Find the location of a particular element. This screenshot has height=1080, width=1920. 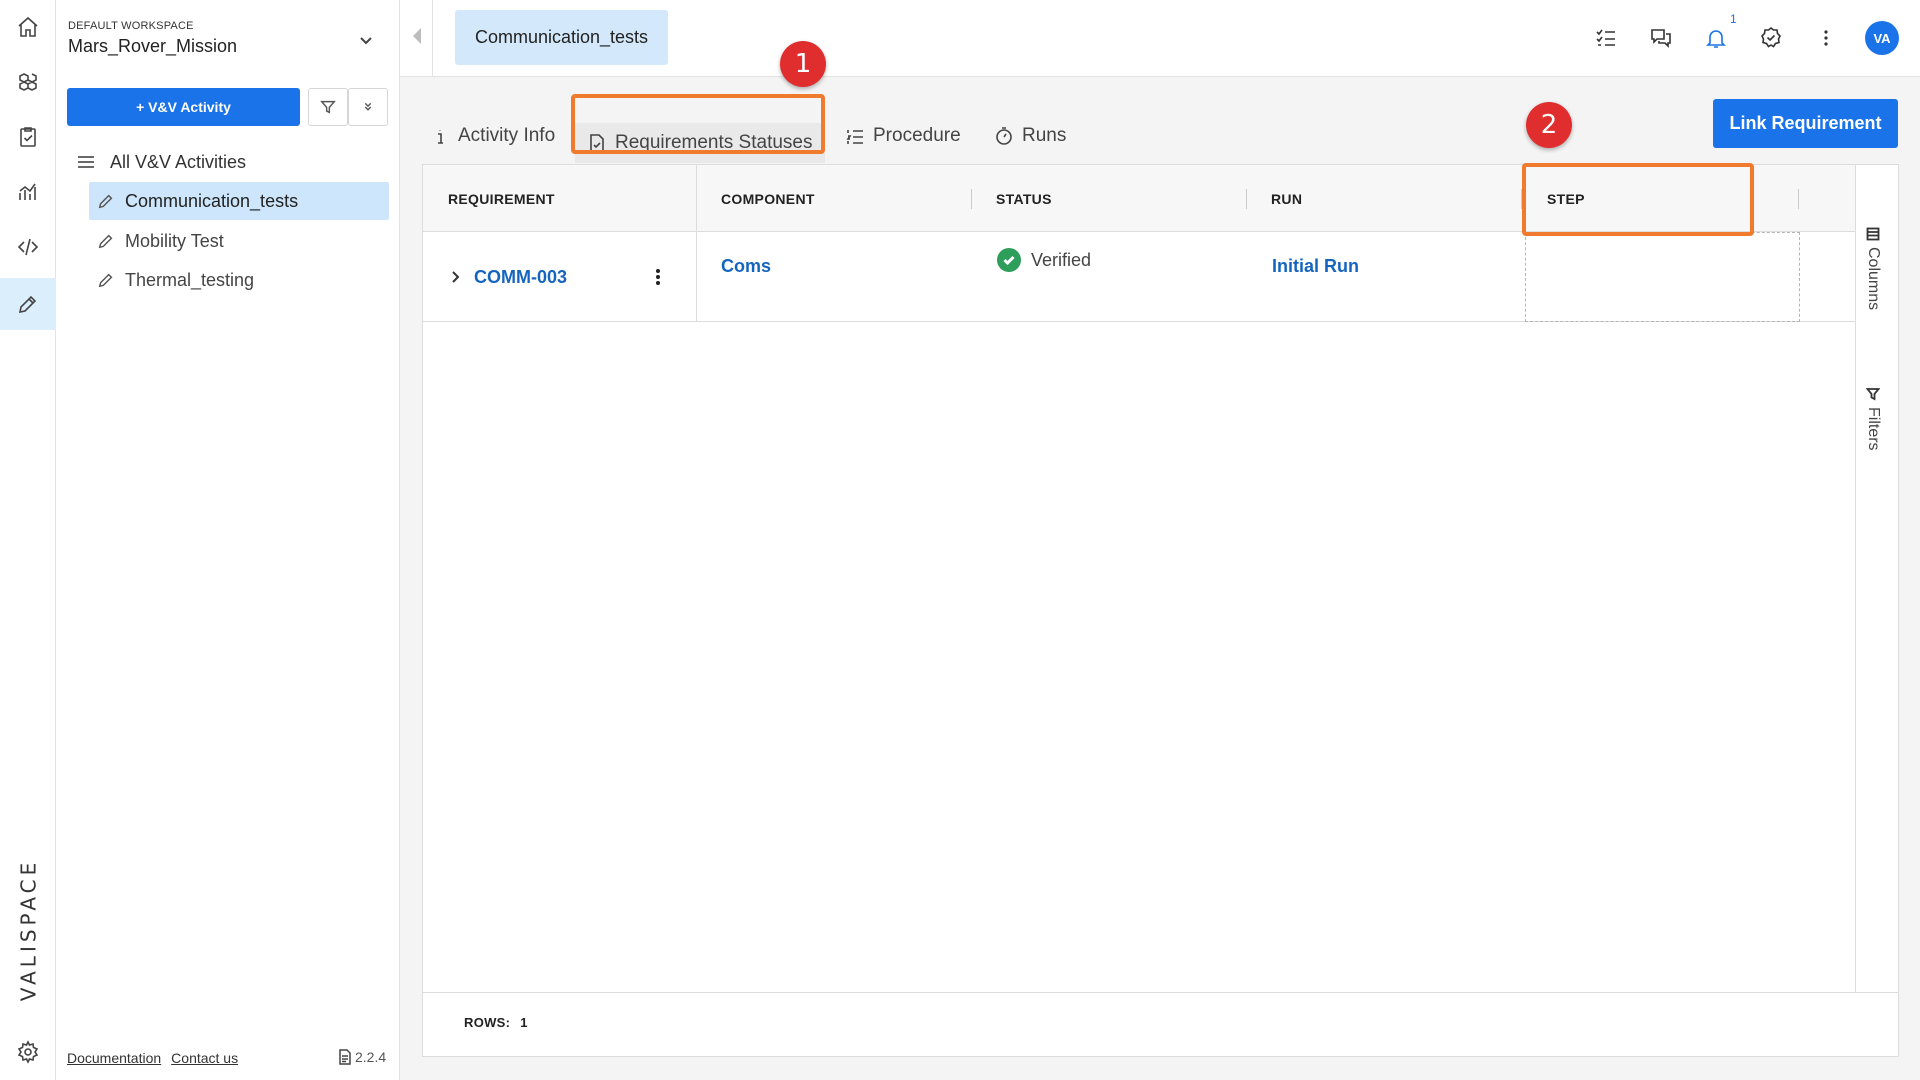

tab-procedure: Procedure is located at coordinates (903, 136).